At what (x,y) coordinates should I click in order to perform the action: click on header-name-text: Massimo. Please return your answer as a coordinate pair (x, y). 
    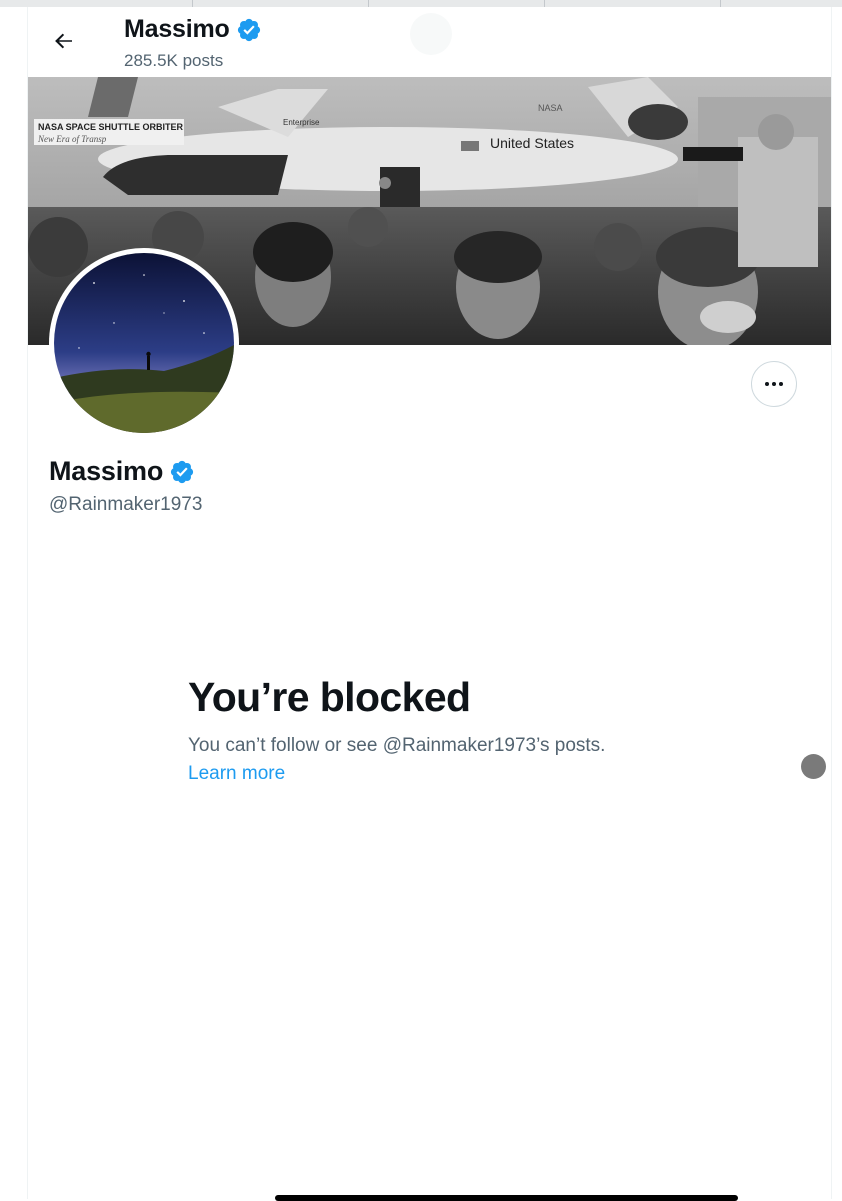
    Looking at the image, I should click on (177, 29).